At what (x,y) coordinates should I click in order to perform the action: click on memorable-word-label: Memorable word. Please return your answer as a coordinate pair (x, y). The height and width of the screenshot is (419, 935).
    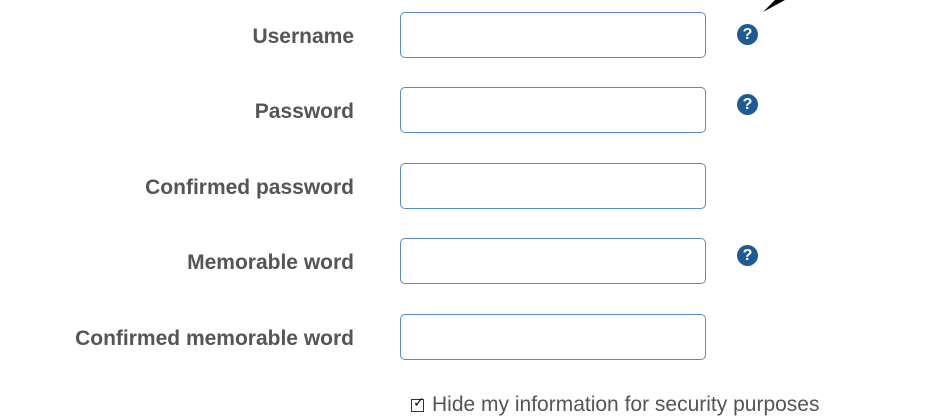
    Looking at the image, I should click on (270, 262).